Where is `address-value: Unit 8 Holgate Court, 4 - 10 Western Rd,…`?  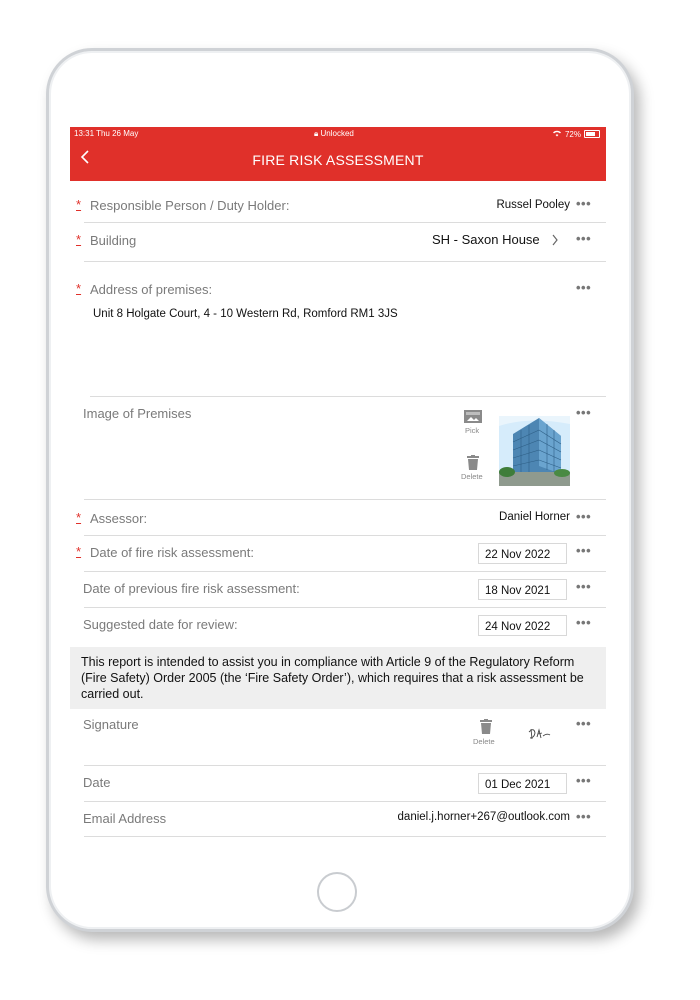 address-value: Unit 8 Holgate Court, 4 - 10 Western Rd,… is located at coordinates (245, 314).